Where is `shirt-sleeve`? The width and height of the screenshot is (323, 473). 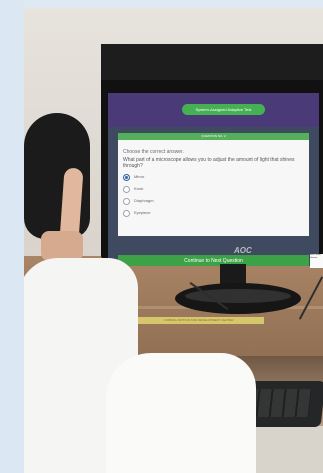 shirt-sleeve is located at coordinates (181, 413).